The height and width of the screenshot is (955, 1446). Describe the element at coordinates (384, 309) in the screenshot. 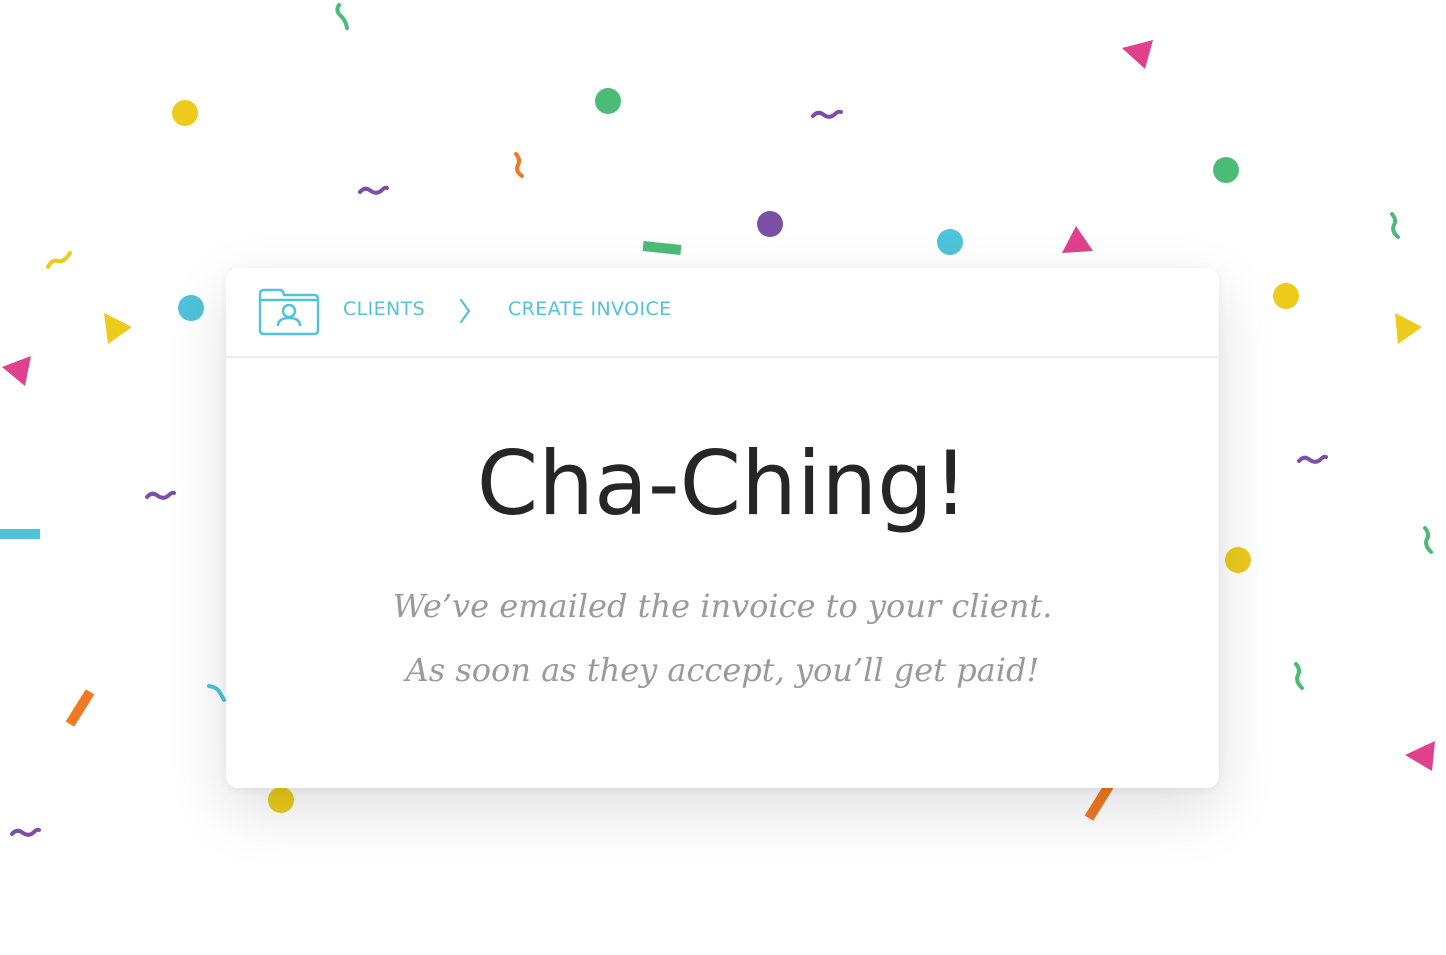

I see `breadcrumb-clients-link: CLIENTS` at that location.